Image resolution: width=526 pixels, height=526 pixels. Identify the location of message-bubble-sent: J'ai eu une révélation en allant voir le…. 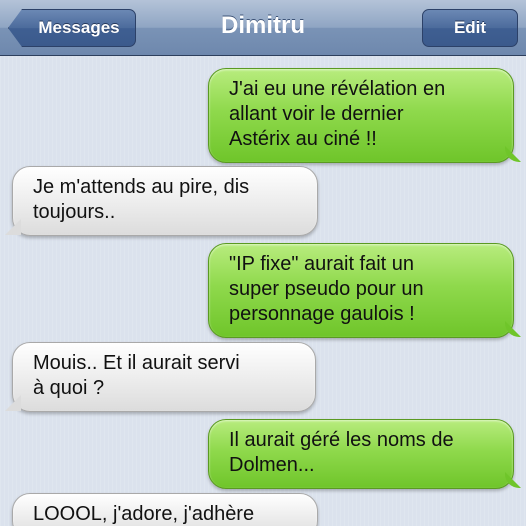
(361, 115).